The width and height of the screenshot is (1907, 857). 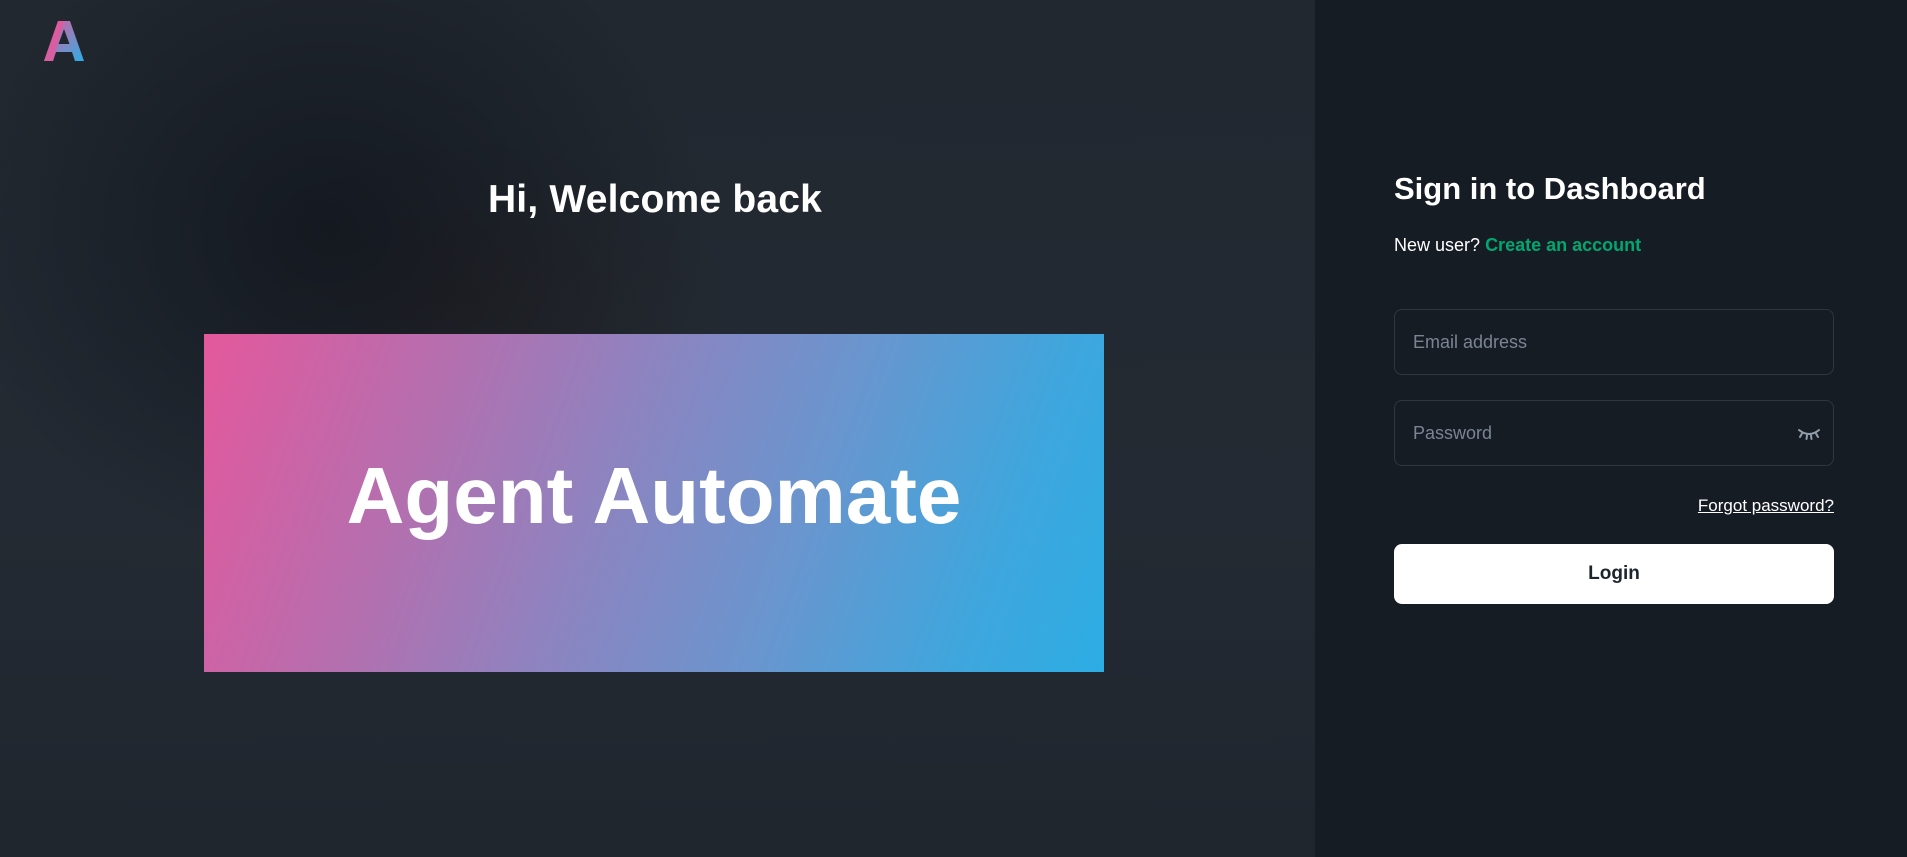 What do you see at coordinates (1614, 574) in the screenshot?
I see `login-button: Login` at bounding box center [1614, 574].